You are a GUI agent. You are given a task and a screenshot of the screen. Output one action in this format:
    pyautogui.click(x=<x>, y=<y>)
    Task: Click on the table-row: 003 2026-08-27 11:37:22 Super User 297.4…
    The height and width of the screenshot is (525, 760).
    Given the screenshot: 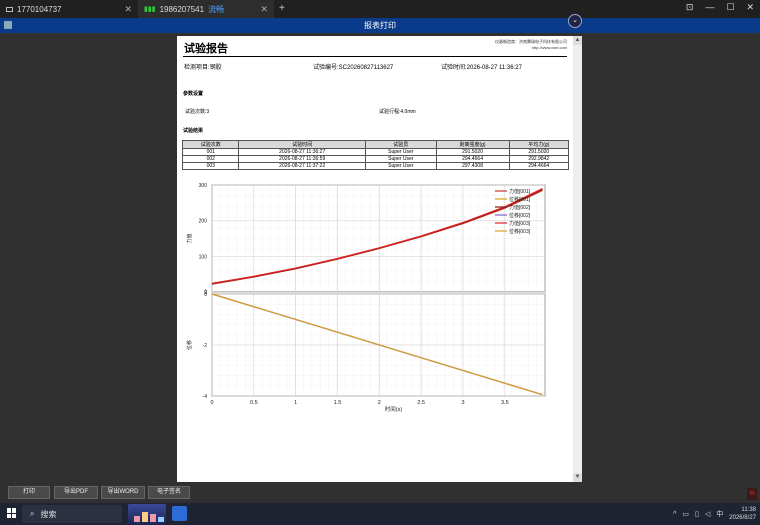 What is the action you would take?
    pyautogui.click(x=375, y=166)
    